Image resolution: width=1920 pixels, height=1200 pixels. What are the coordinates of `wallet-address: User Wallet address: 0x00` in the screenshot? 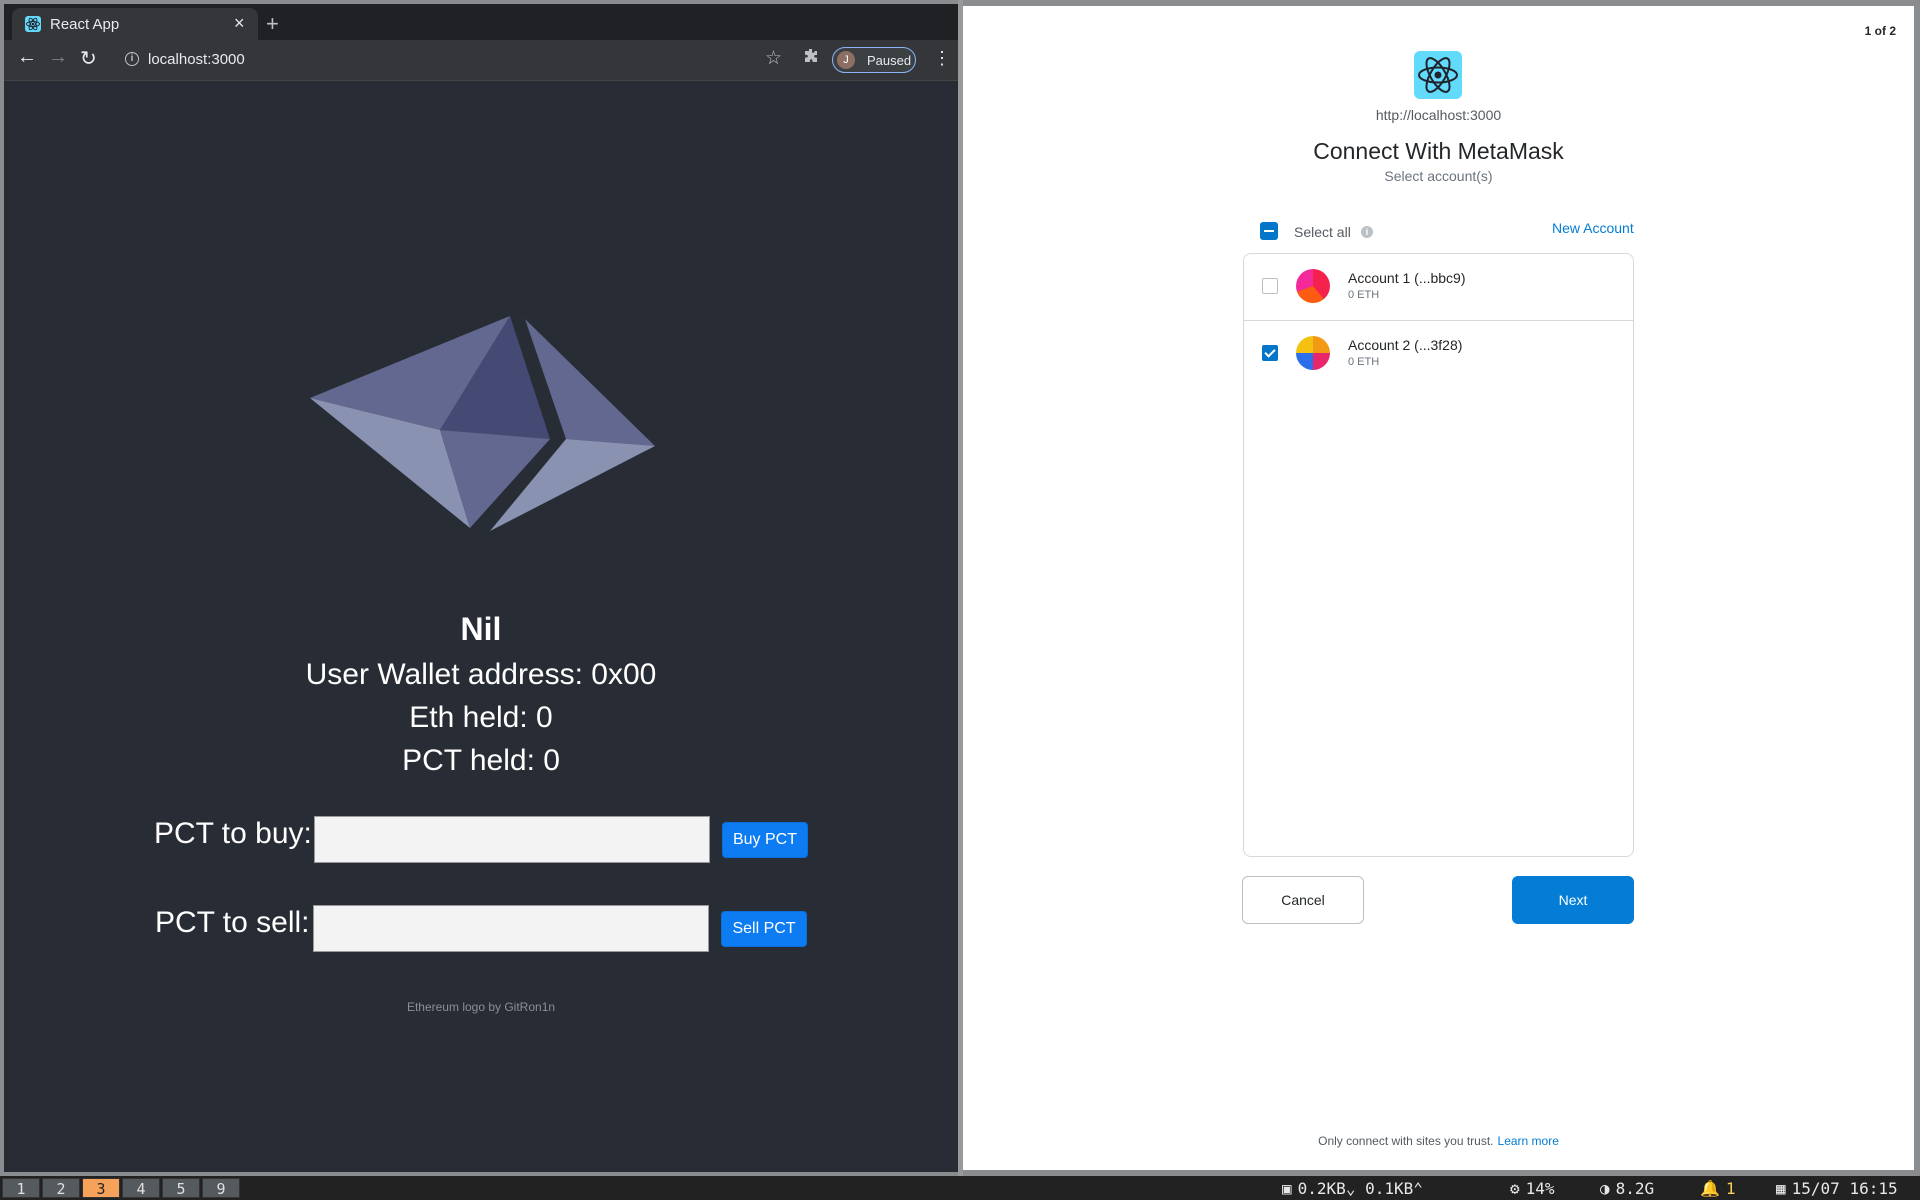 It's located at (481, 674).